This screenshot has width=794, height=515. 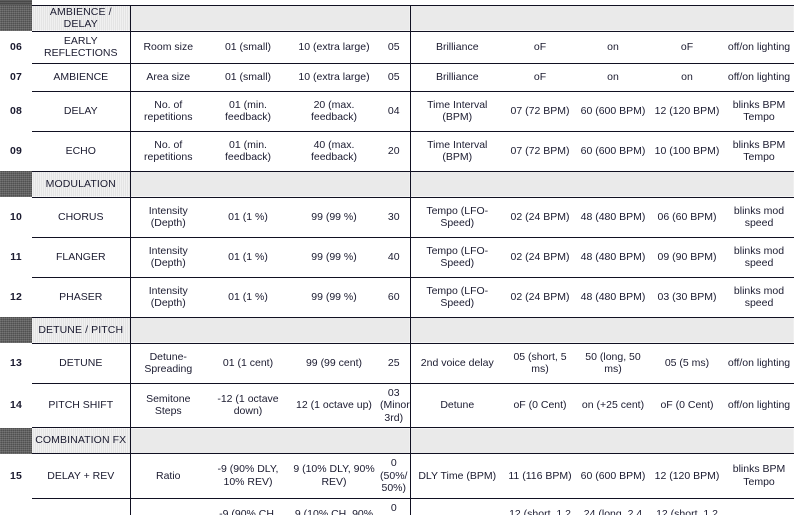 What do you see at coordinates (334, 476) in the screenshot?
I see `param-cell-p3: 9 (10% DLY, 90% REV)` at bounding box center [334, 476].